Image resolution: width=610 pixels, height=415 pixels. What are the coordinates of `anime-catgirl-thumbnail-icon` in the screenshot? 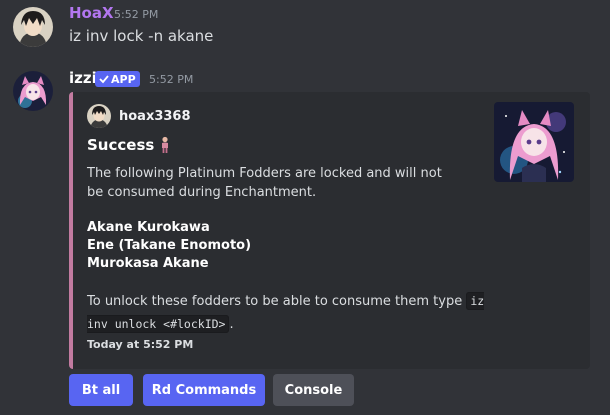 It's located at (534, 142).